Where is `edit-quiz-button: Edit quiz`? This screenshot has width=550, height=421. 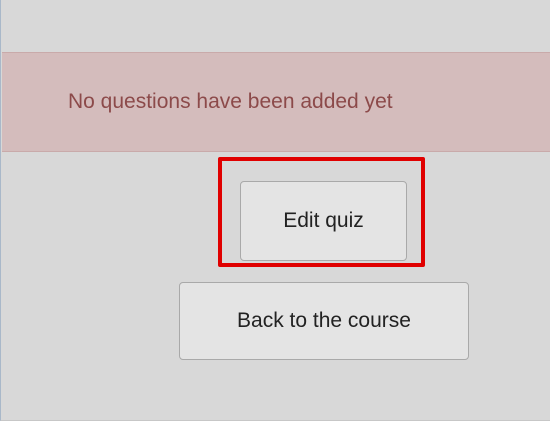 edit-quiz-button: Edit quiz is located at coordinates (323, 221).